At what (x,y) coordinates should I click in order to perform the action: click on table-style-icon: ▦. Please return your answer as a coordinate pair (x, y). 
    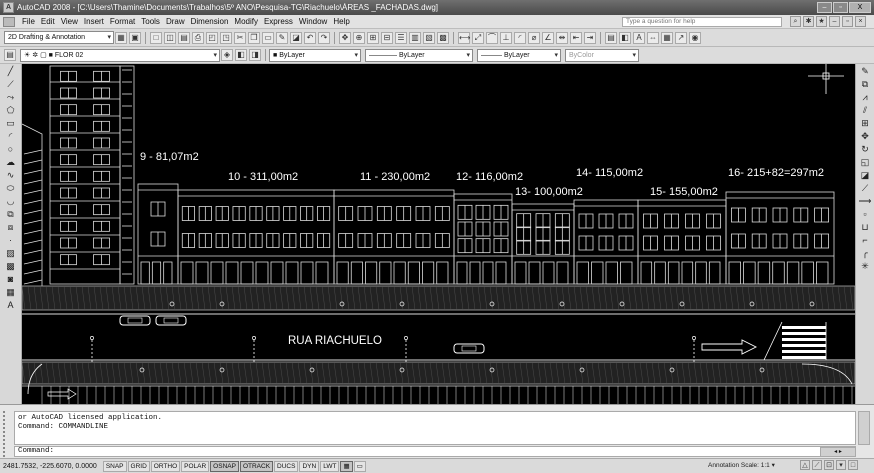
    Looking at the image, I should click on (667, 37).